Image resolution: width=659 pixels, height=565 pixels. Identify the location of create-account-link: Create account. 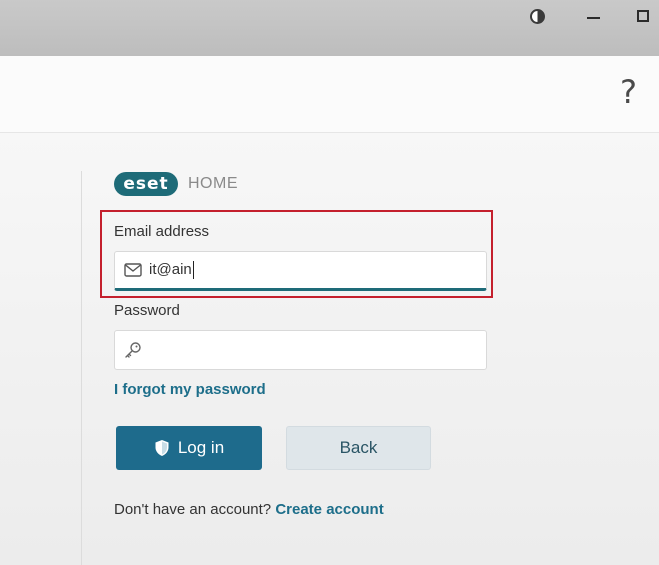
(329, 509).